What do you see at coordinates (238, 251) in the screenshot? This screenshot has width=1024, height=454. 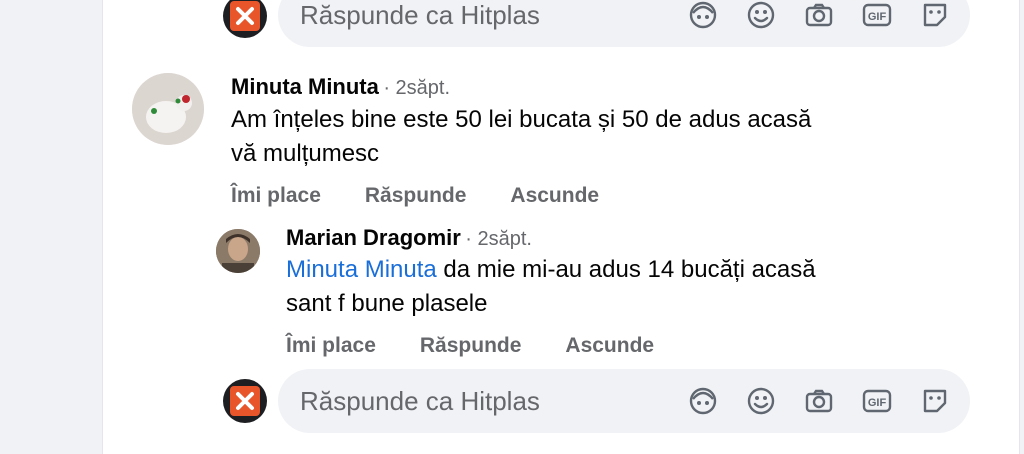 I see `avatar-marian` at bounding box center [238, 251].